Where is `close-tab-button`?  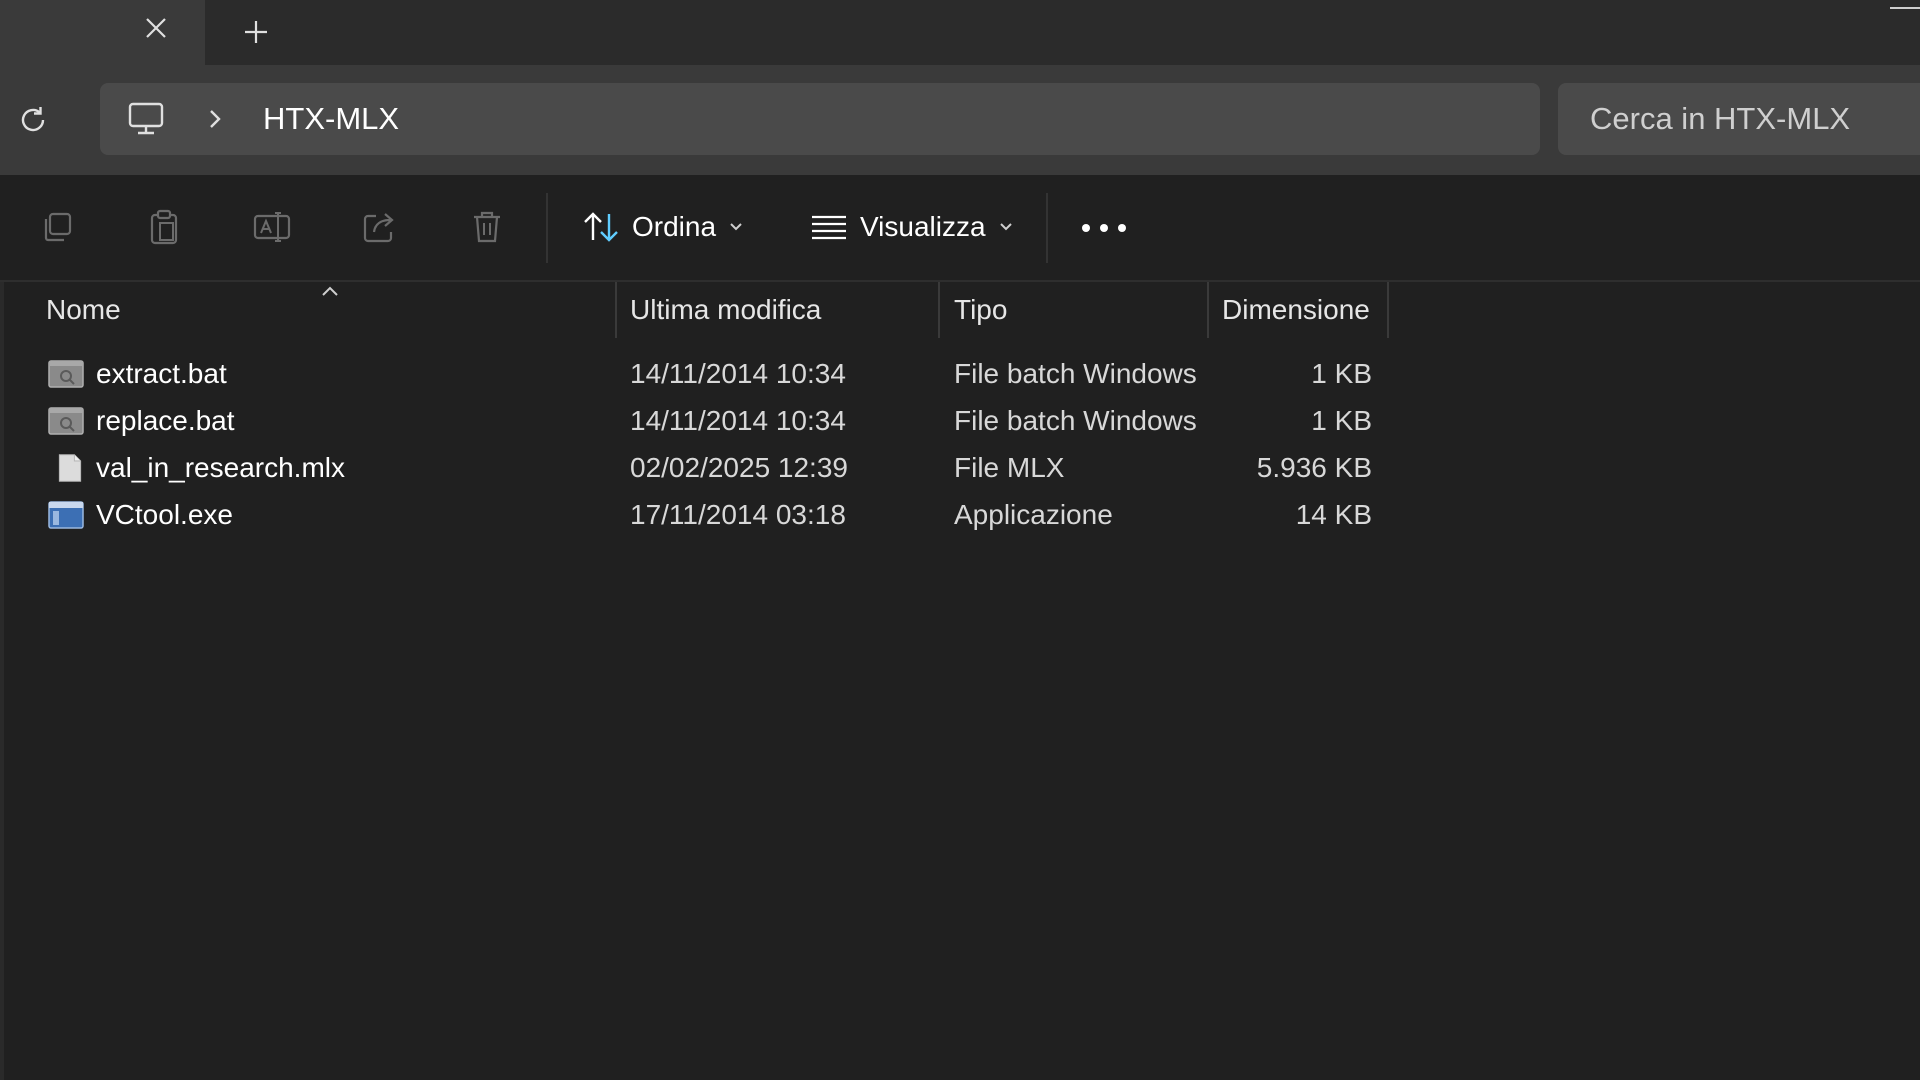 close-tab-button is located at coordinates (156, 28).